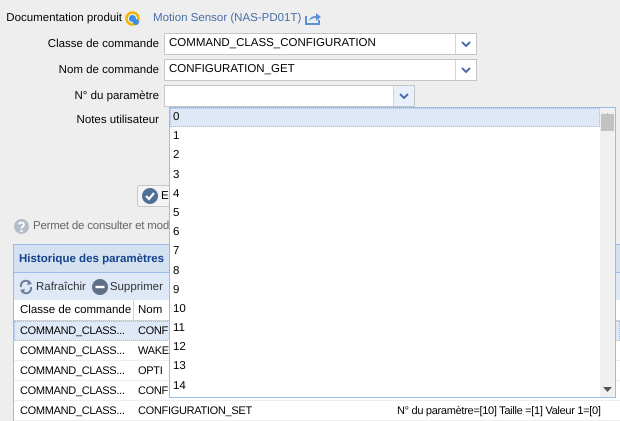  I want to click on column-header: Classe de commande, so click(74, 310).